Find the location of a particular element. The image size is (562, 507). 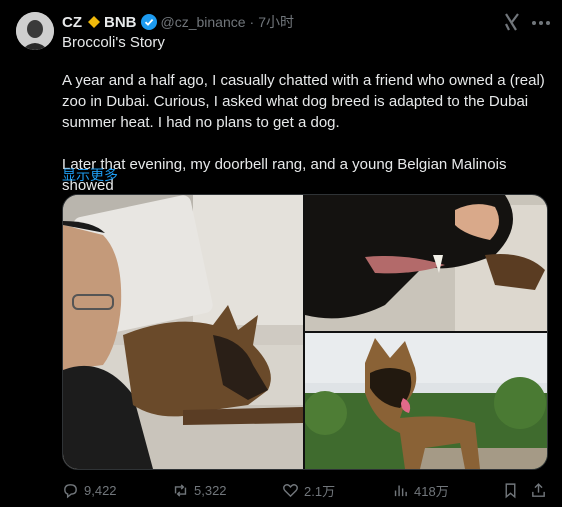

reply-button: 9,422 is located at coordinates (89, 490).